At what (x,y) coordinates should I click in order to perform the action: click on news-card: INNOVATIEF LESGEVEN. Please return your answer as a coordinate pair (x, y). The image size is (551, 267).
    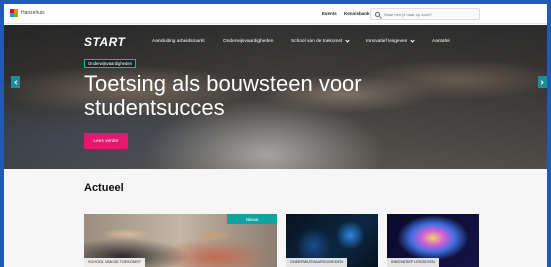
    Looking at the image, I should click on (433, 240).